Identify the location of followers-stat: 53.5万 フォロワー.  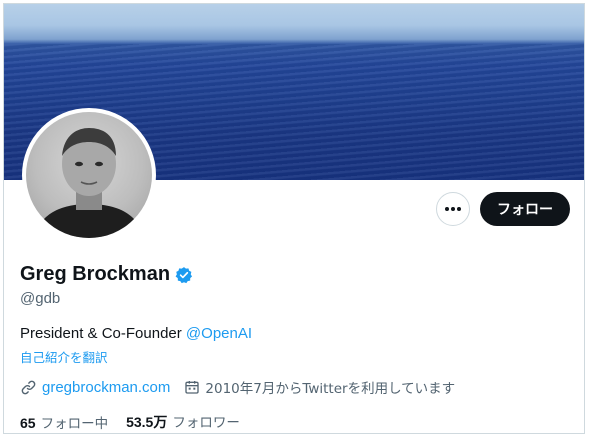
(183, 421).